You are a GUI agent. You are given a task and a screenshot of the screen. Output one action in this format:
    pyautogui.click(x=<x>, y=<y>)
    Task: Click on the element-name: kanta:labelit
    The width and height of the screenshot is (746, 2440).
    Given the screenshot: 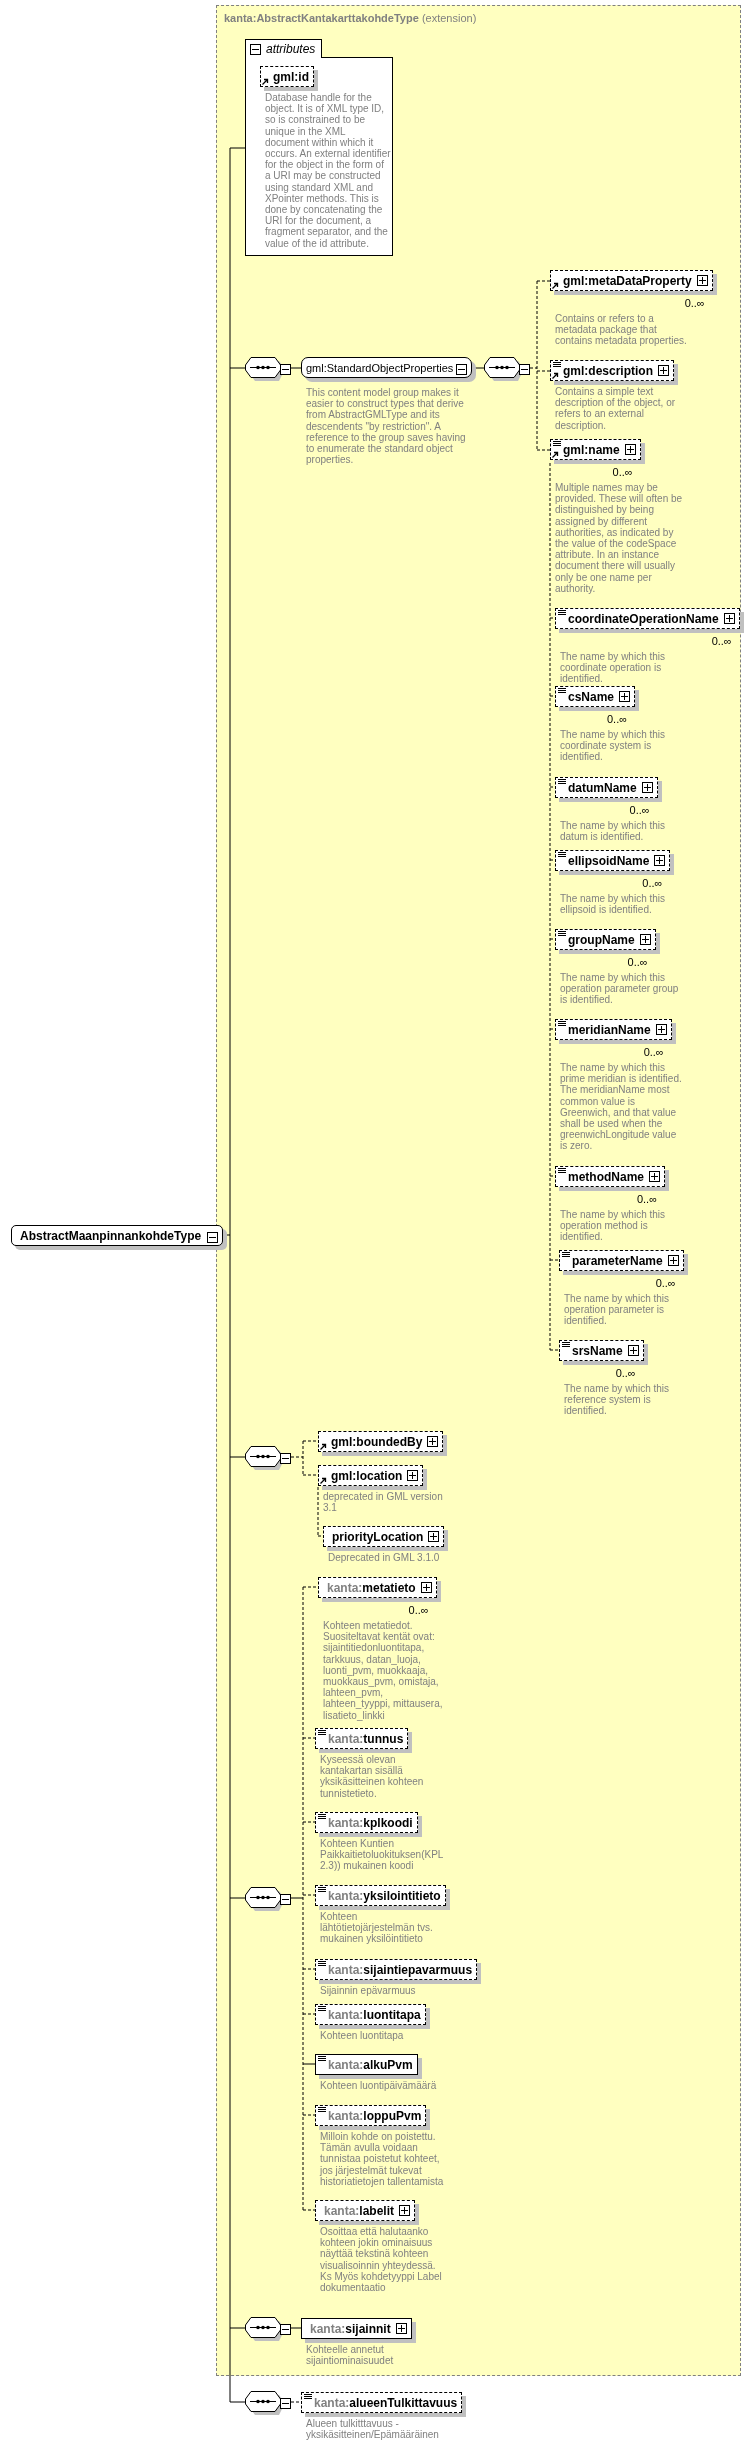 What is the action you would take?
    pyautogui.click(x=359, y=2210)
    